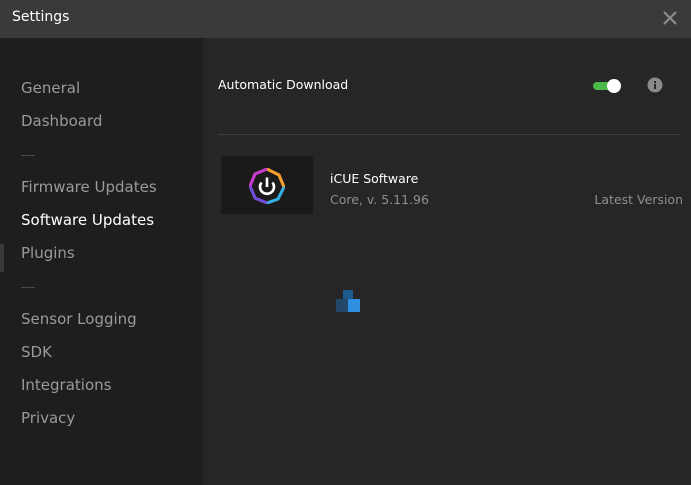  I want to click on sidebar-item-integrations: Integrations, so click(66, 385).